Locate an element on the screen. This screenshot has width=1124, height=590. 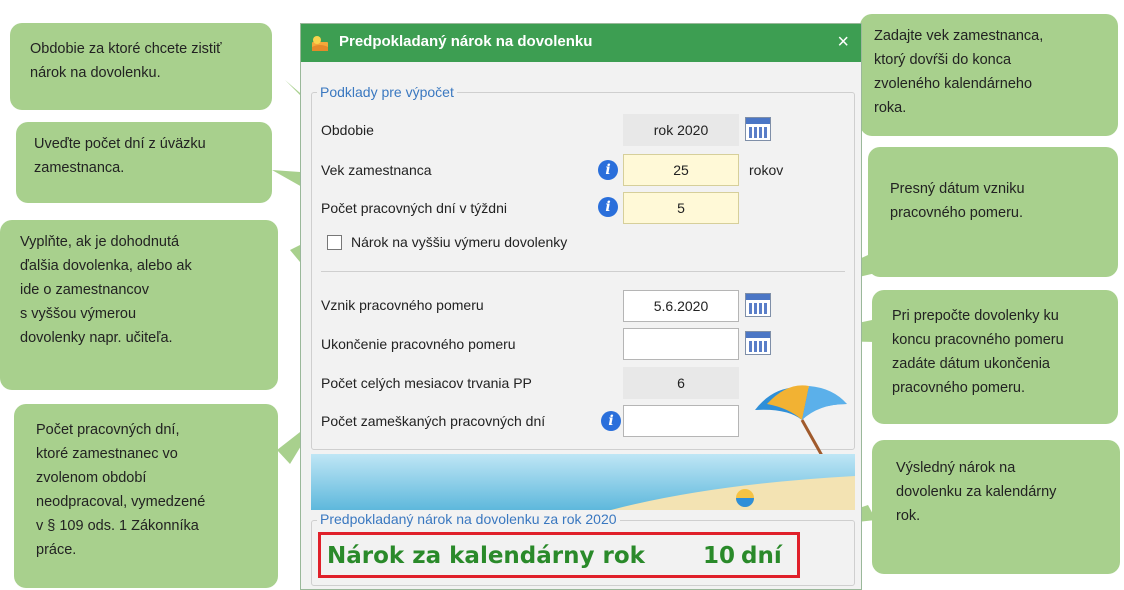
dialog-title: Predpokladaný nárok na dovolenku is located at coordinates (466, 41).